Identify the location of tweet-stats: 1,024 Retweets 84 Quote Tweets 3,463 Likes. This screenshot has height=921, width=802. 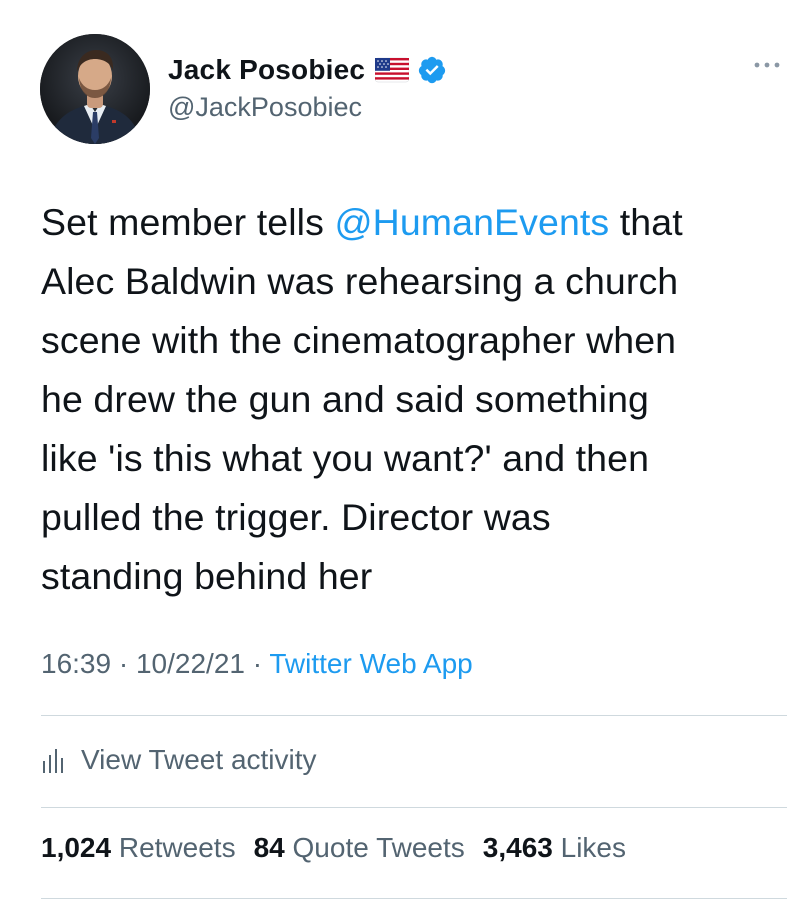
(342, 848).